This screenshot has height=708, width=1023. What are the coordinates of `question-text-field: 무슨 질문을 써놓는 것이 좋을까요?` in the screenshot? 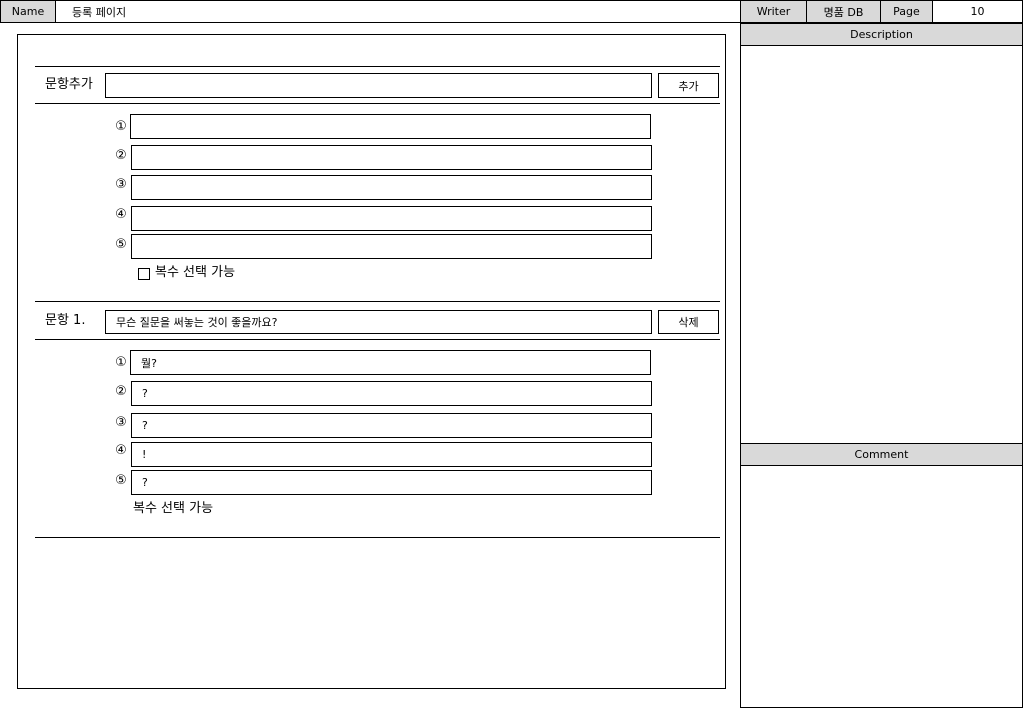 It's located at (378, 322).